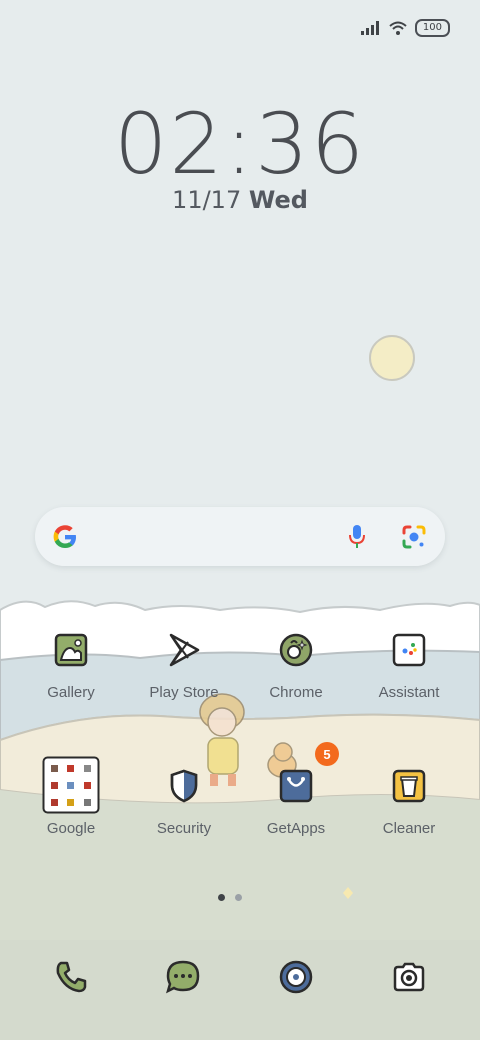  I want to click on google-g-icon, so click(64, 536).